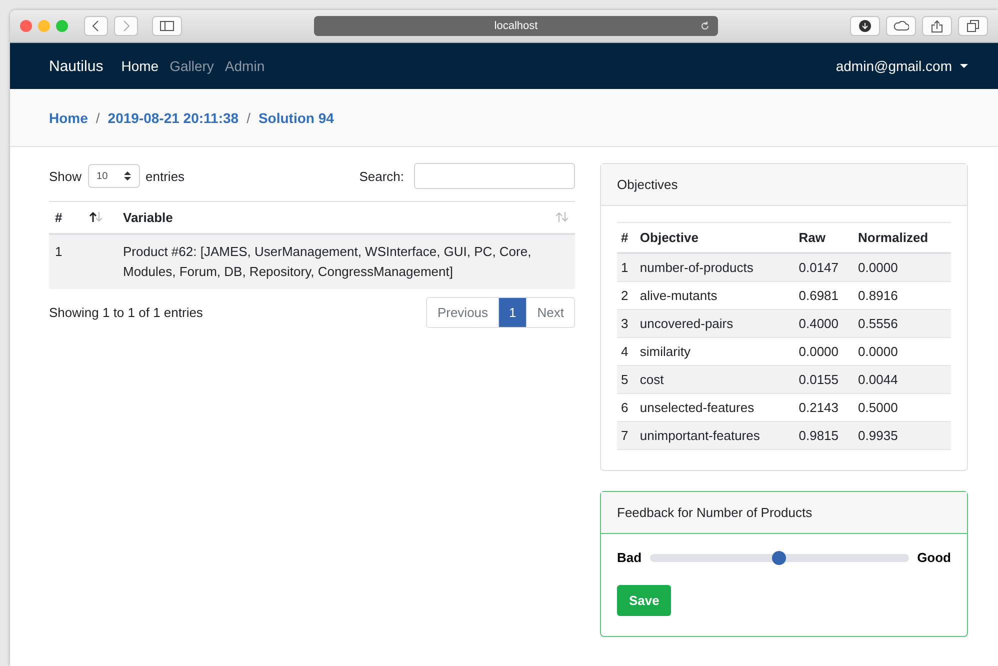 The height and width of the screenshot is (666, 998). I want to click on breadcrumb-link: 2019-08-21 20:11:38, so click(173, 118).